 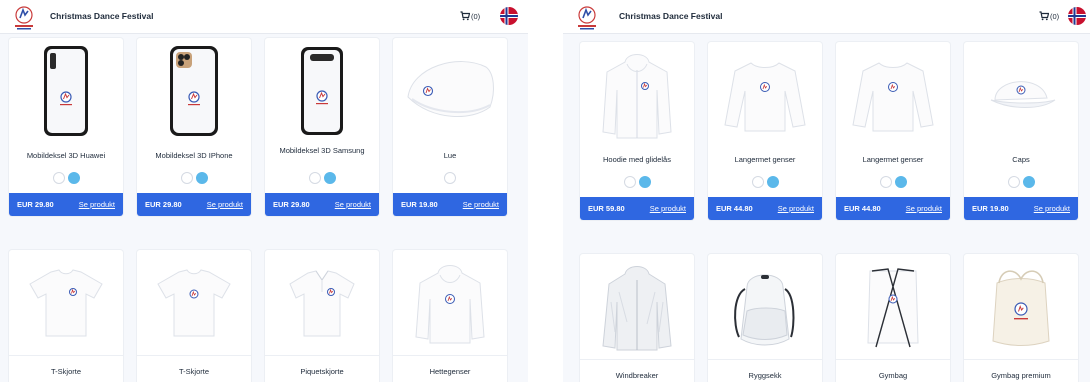 I want to click on cap-icon, so click(x=1023, y=94).